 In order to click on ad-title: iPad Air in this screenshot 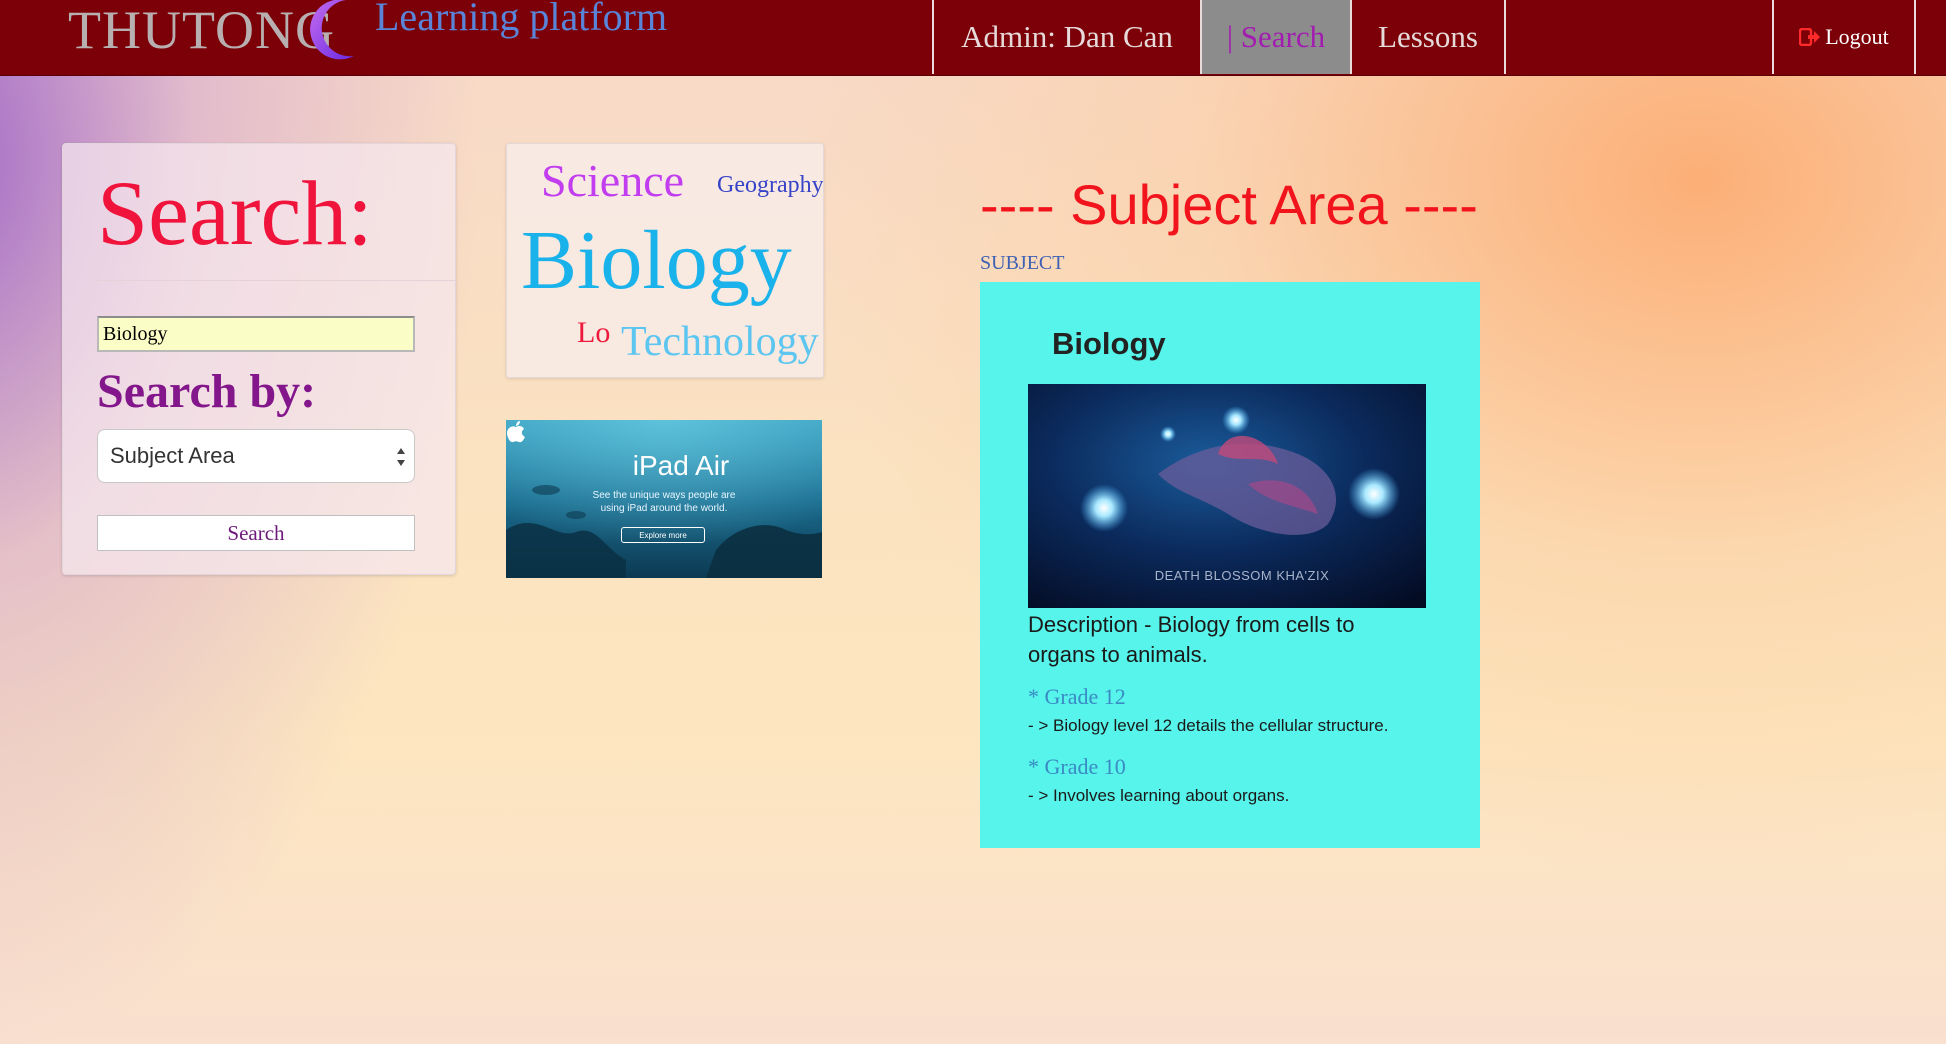, I will do `click(681, 465)`.